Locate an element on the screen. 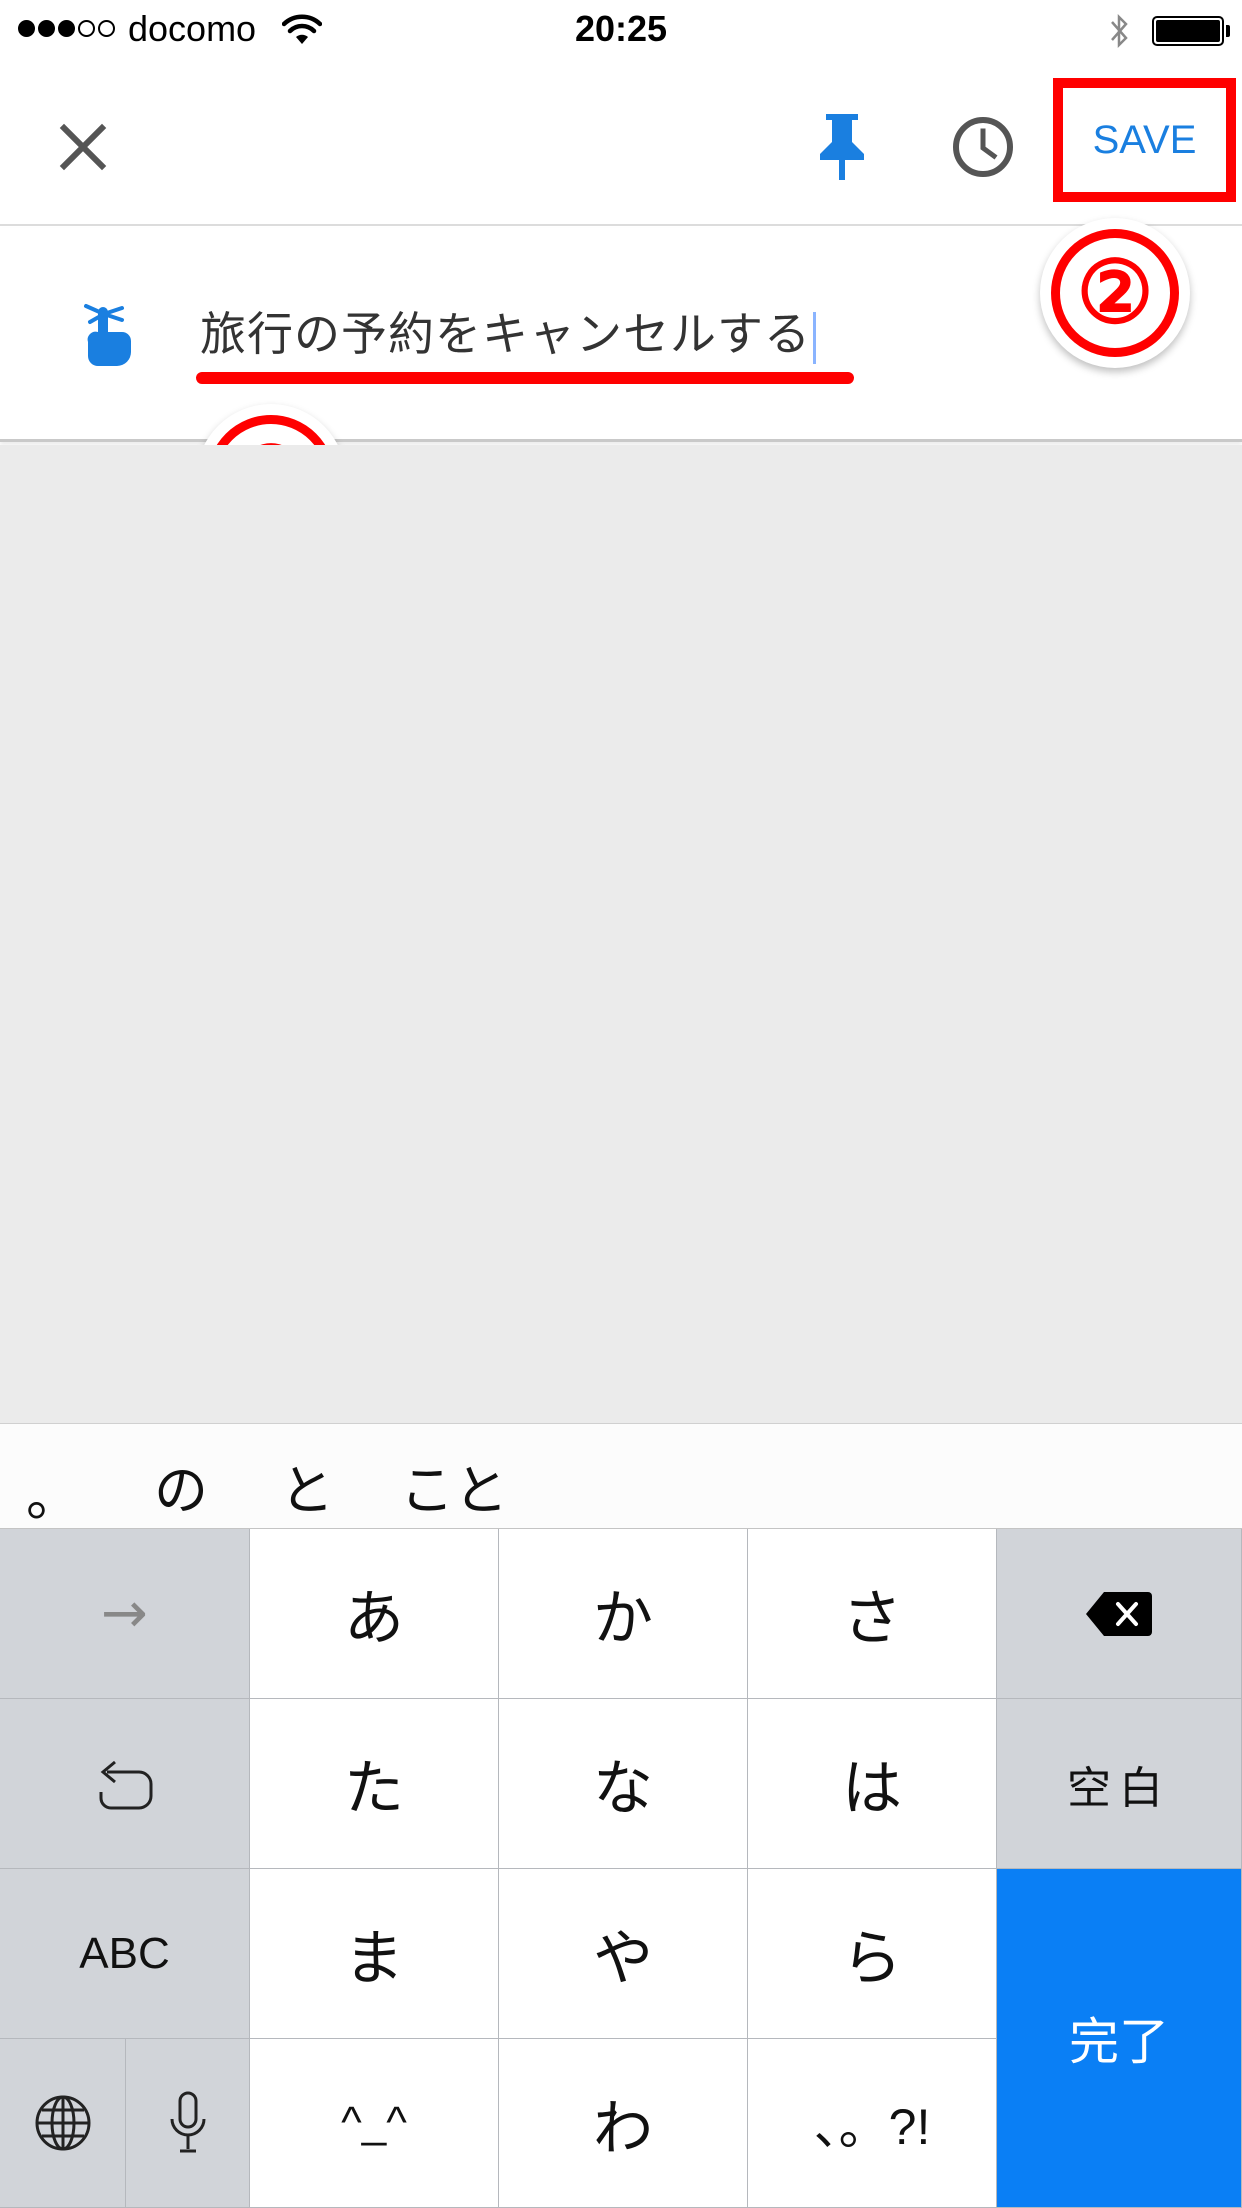 The width and height of the screenshot is (1242, 2208). annotation-step-2-badge: ② is located at coordinates (1115, 293).